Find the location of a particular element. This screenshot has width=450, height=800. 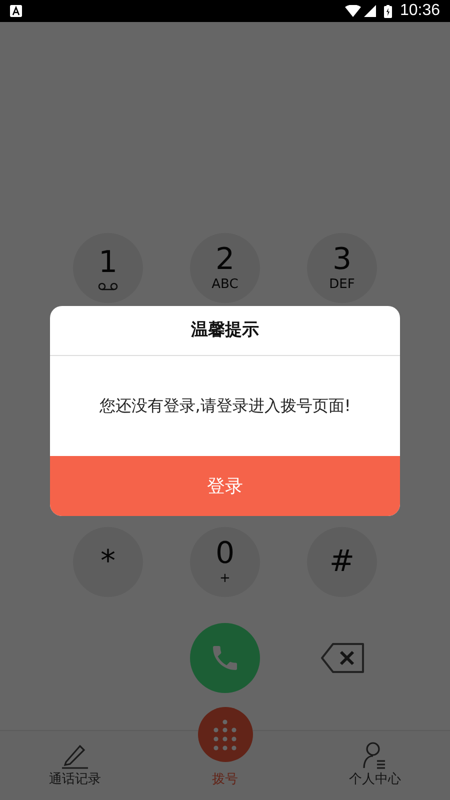

dialpad-icon is located at coordinates (225, 734).